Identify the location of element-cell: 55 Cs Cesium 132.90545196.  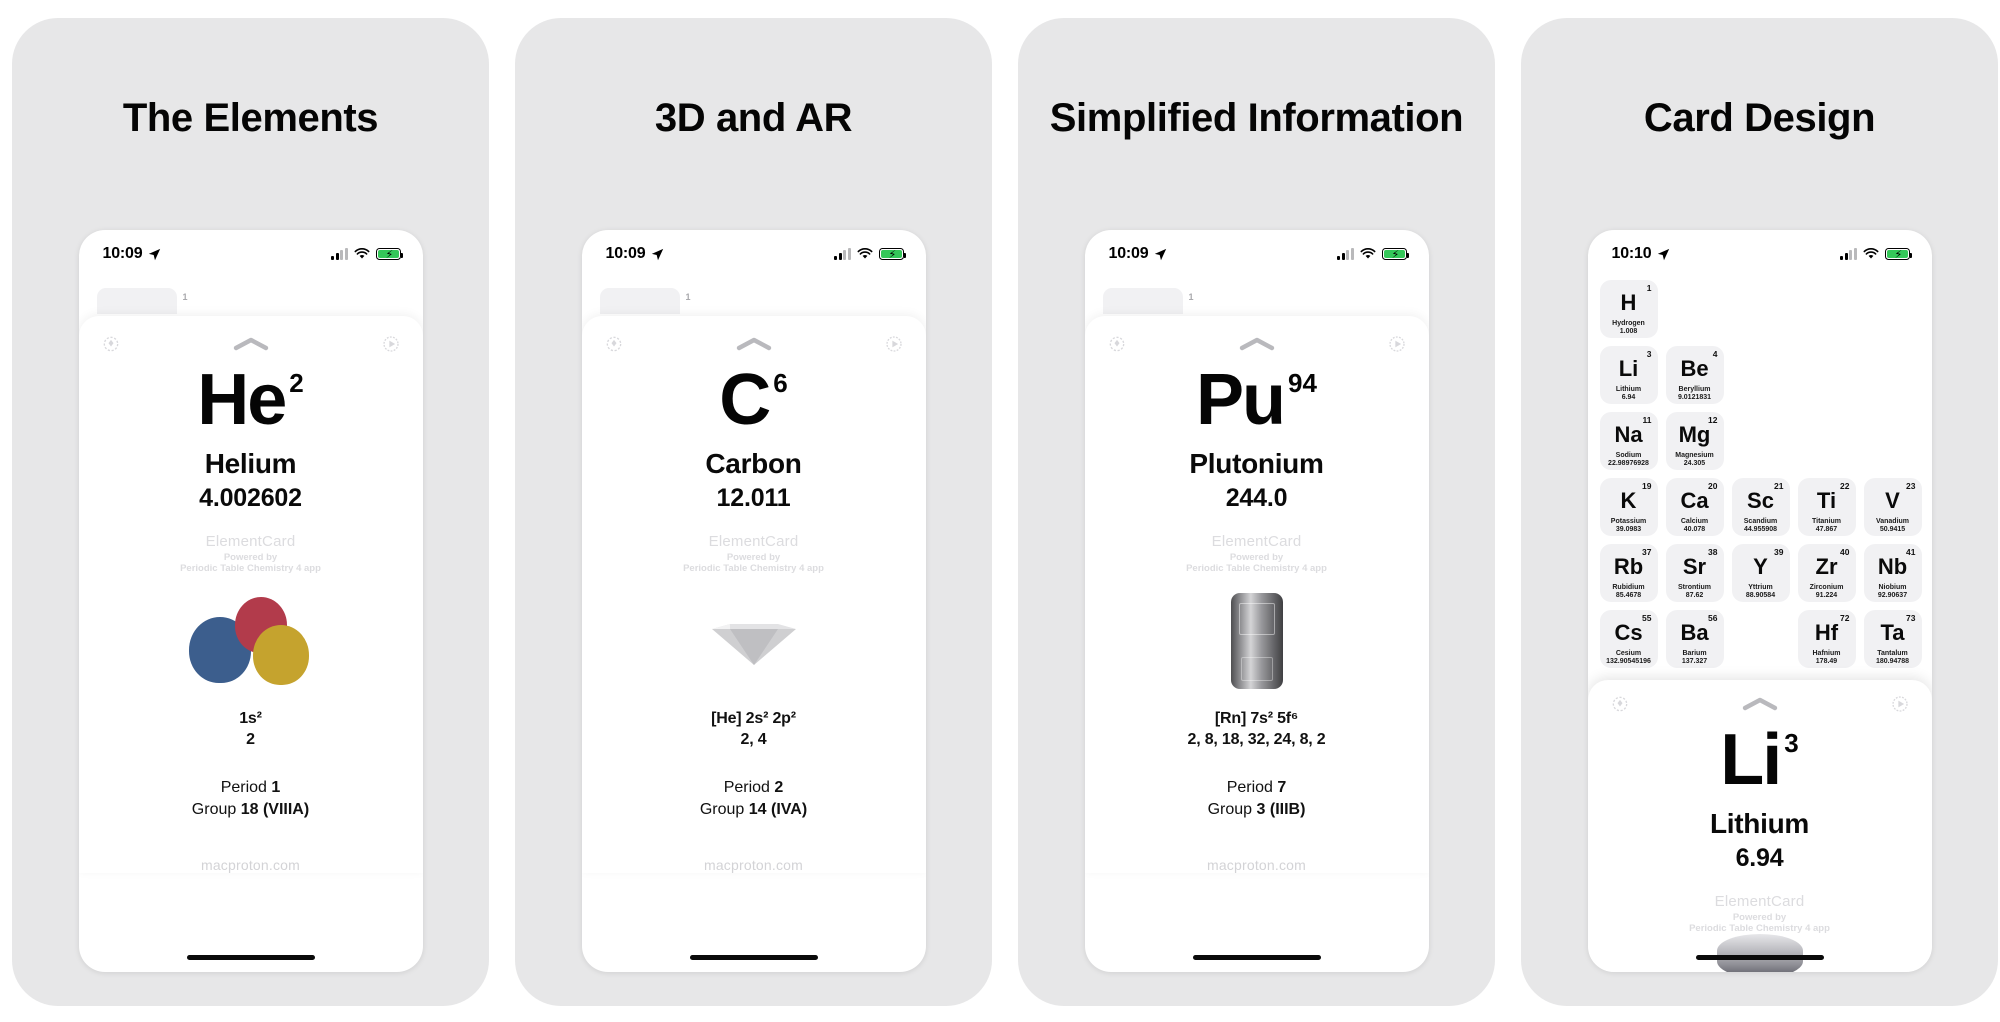
(1628, 639).